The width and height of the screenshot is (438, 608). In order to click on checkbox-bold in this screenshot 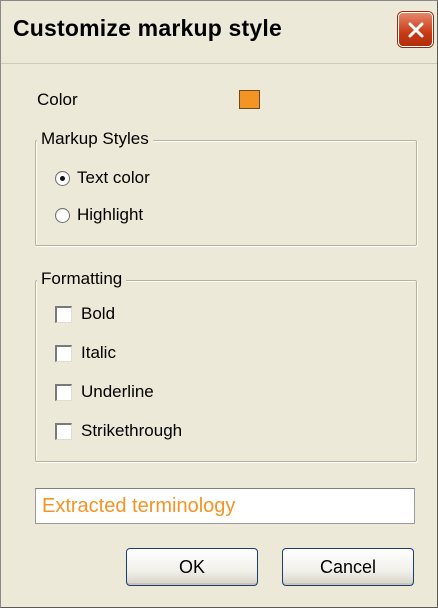, I will do `click(63, 314)`.